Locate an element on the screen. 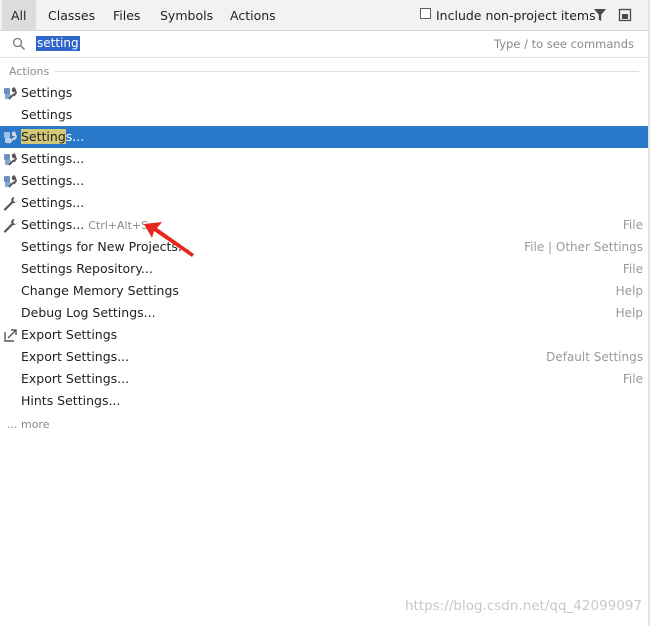  section-divider is located at coordinates (347, 71).